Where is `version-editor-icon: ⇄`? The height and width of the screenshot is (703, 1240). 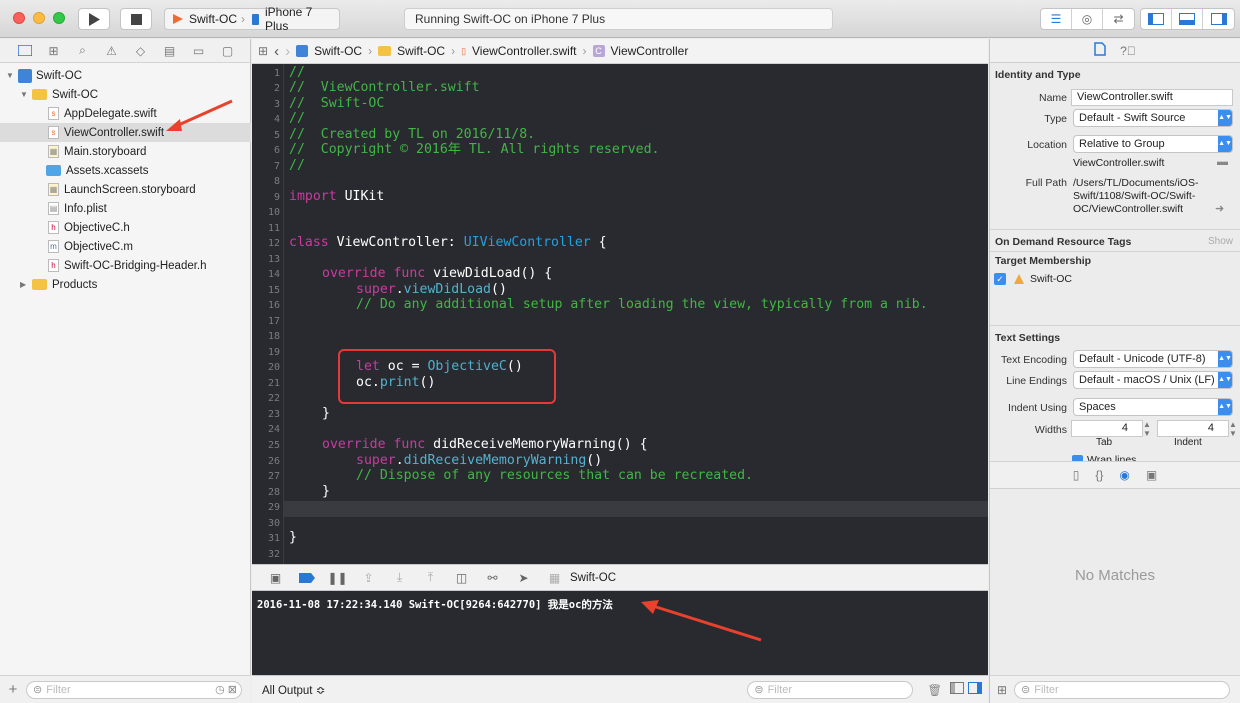
version-editor-icon: ⇄ is located at coordinates (1118, 19).